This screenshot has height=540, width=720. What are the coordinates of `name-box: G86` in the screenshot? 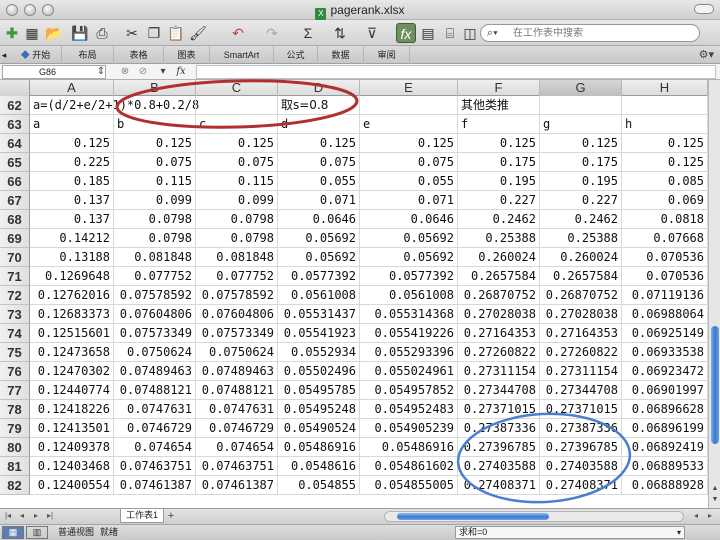 It's located at (54, 72).